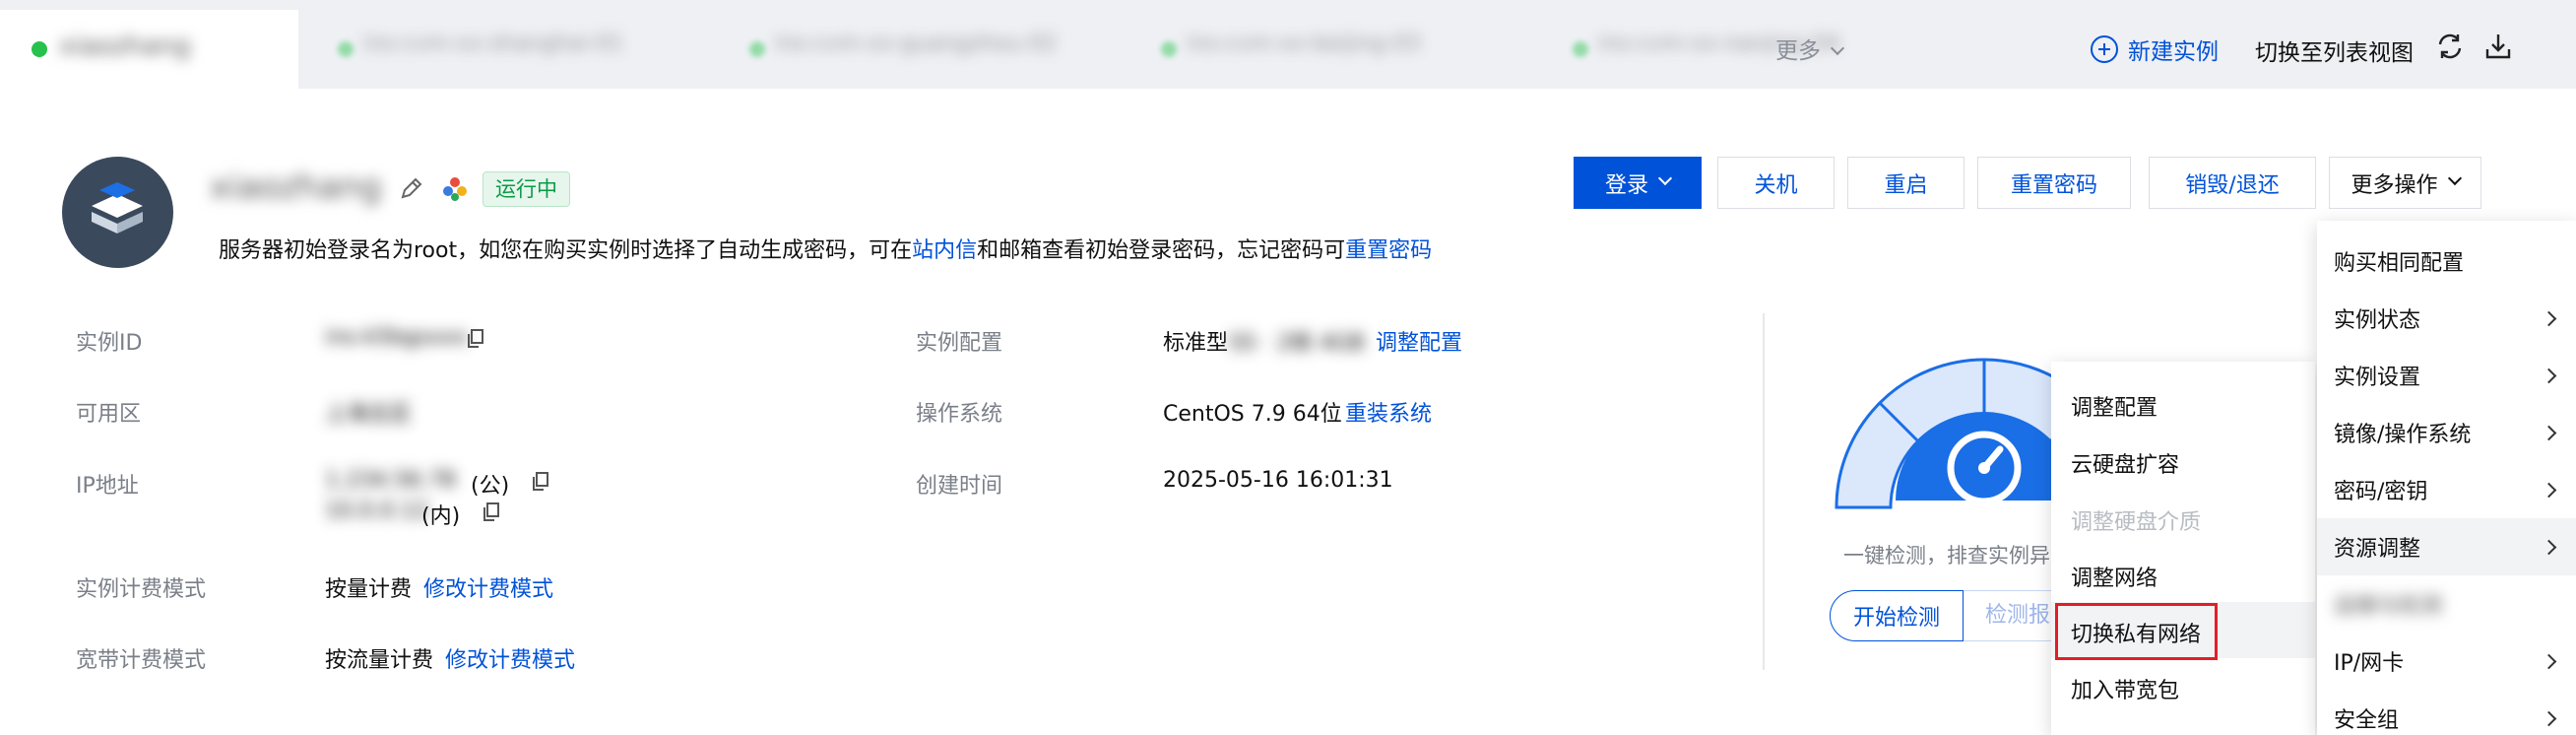  Describe the element at coordinates (2334, 50) in the screenshot. I see `switch-list-view-button: 切换至列表视图` at that location.